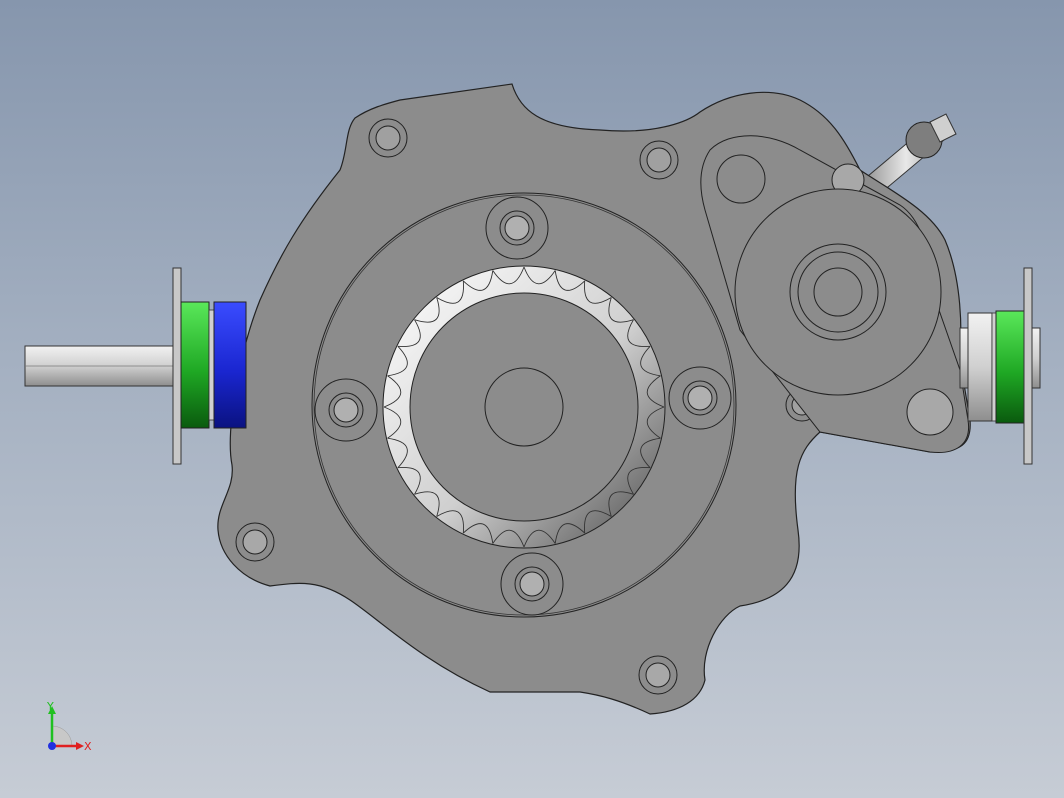 The width and height of the screenshot is (1064, 798). I want to click on vent-plug, so click(912, 153).